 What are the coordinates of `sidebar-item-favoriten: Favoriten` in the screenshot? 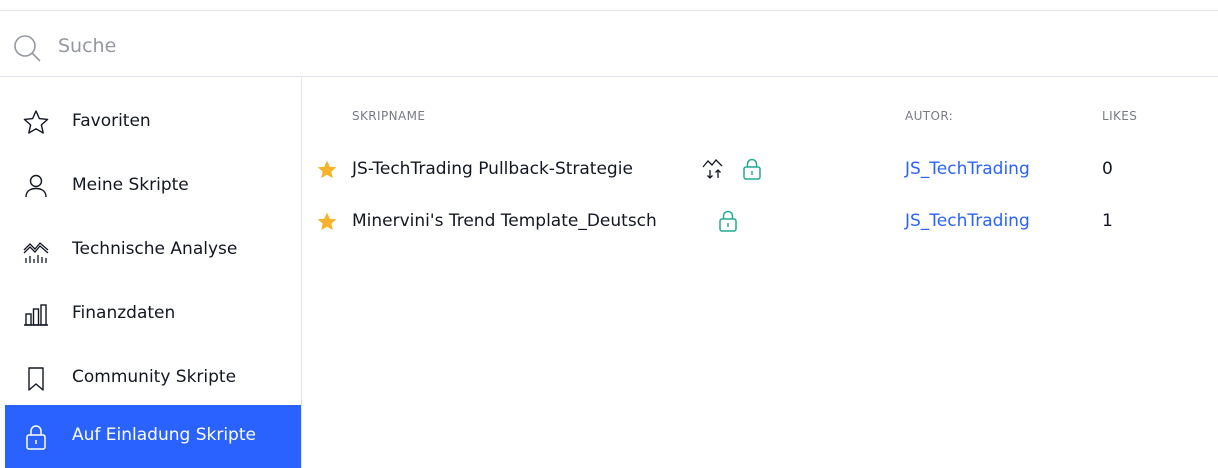 It's located at (153, 123).